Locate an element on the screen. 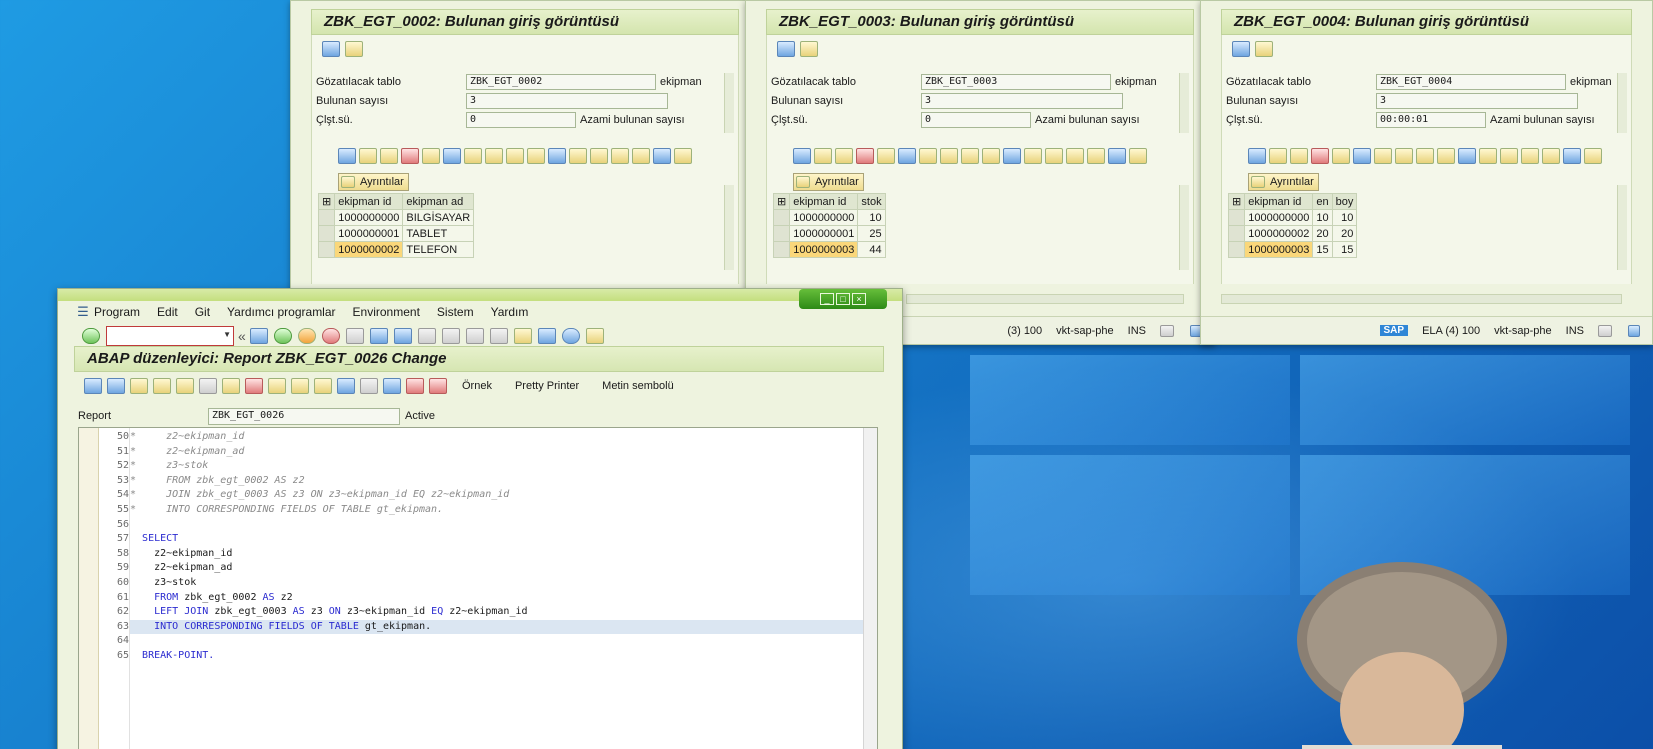 The height and width of the screenshot is (749, 1653). save-icon is located at coordinates (258, 336).